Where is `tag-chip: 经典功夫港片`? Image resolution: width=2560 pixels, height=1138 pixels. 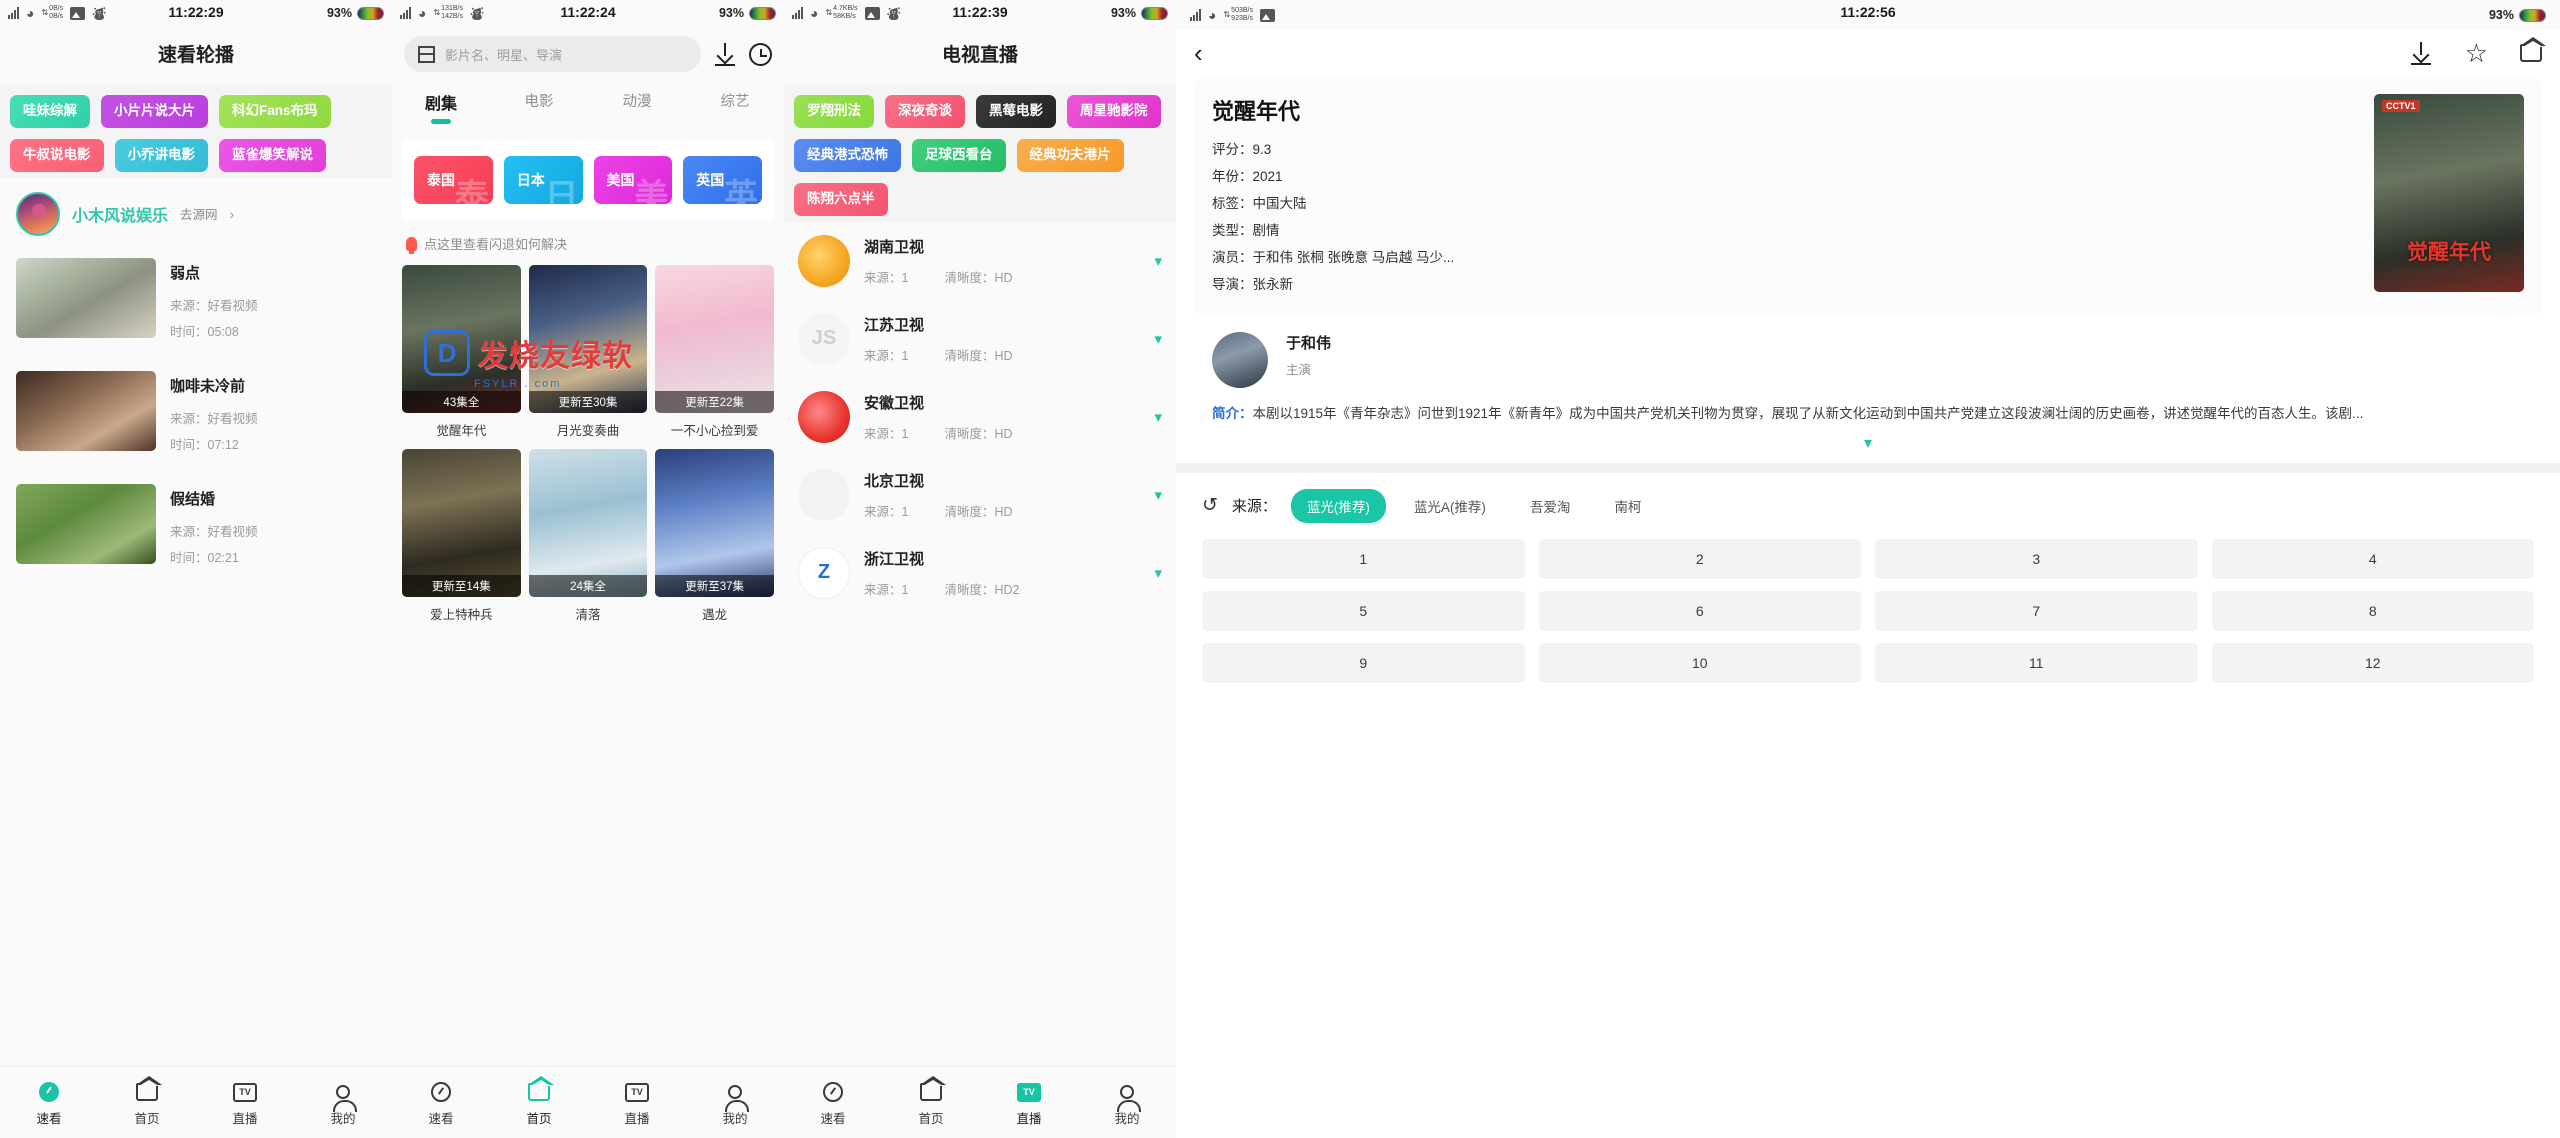
tag-chip: 经典功夫港片 is located at coordinates (1070, 155).